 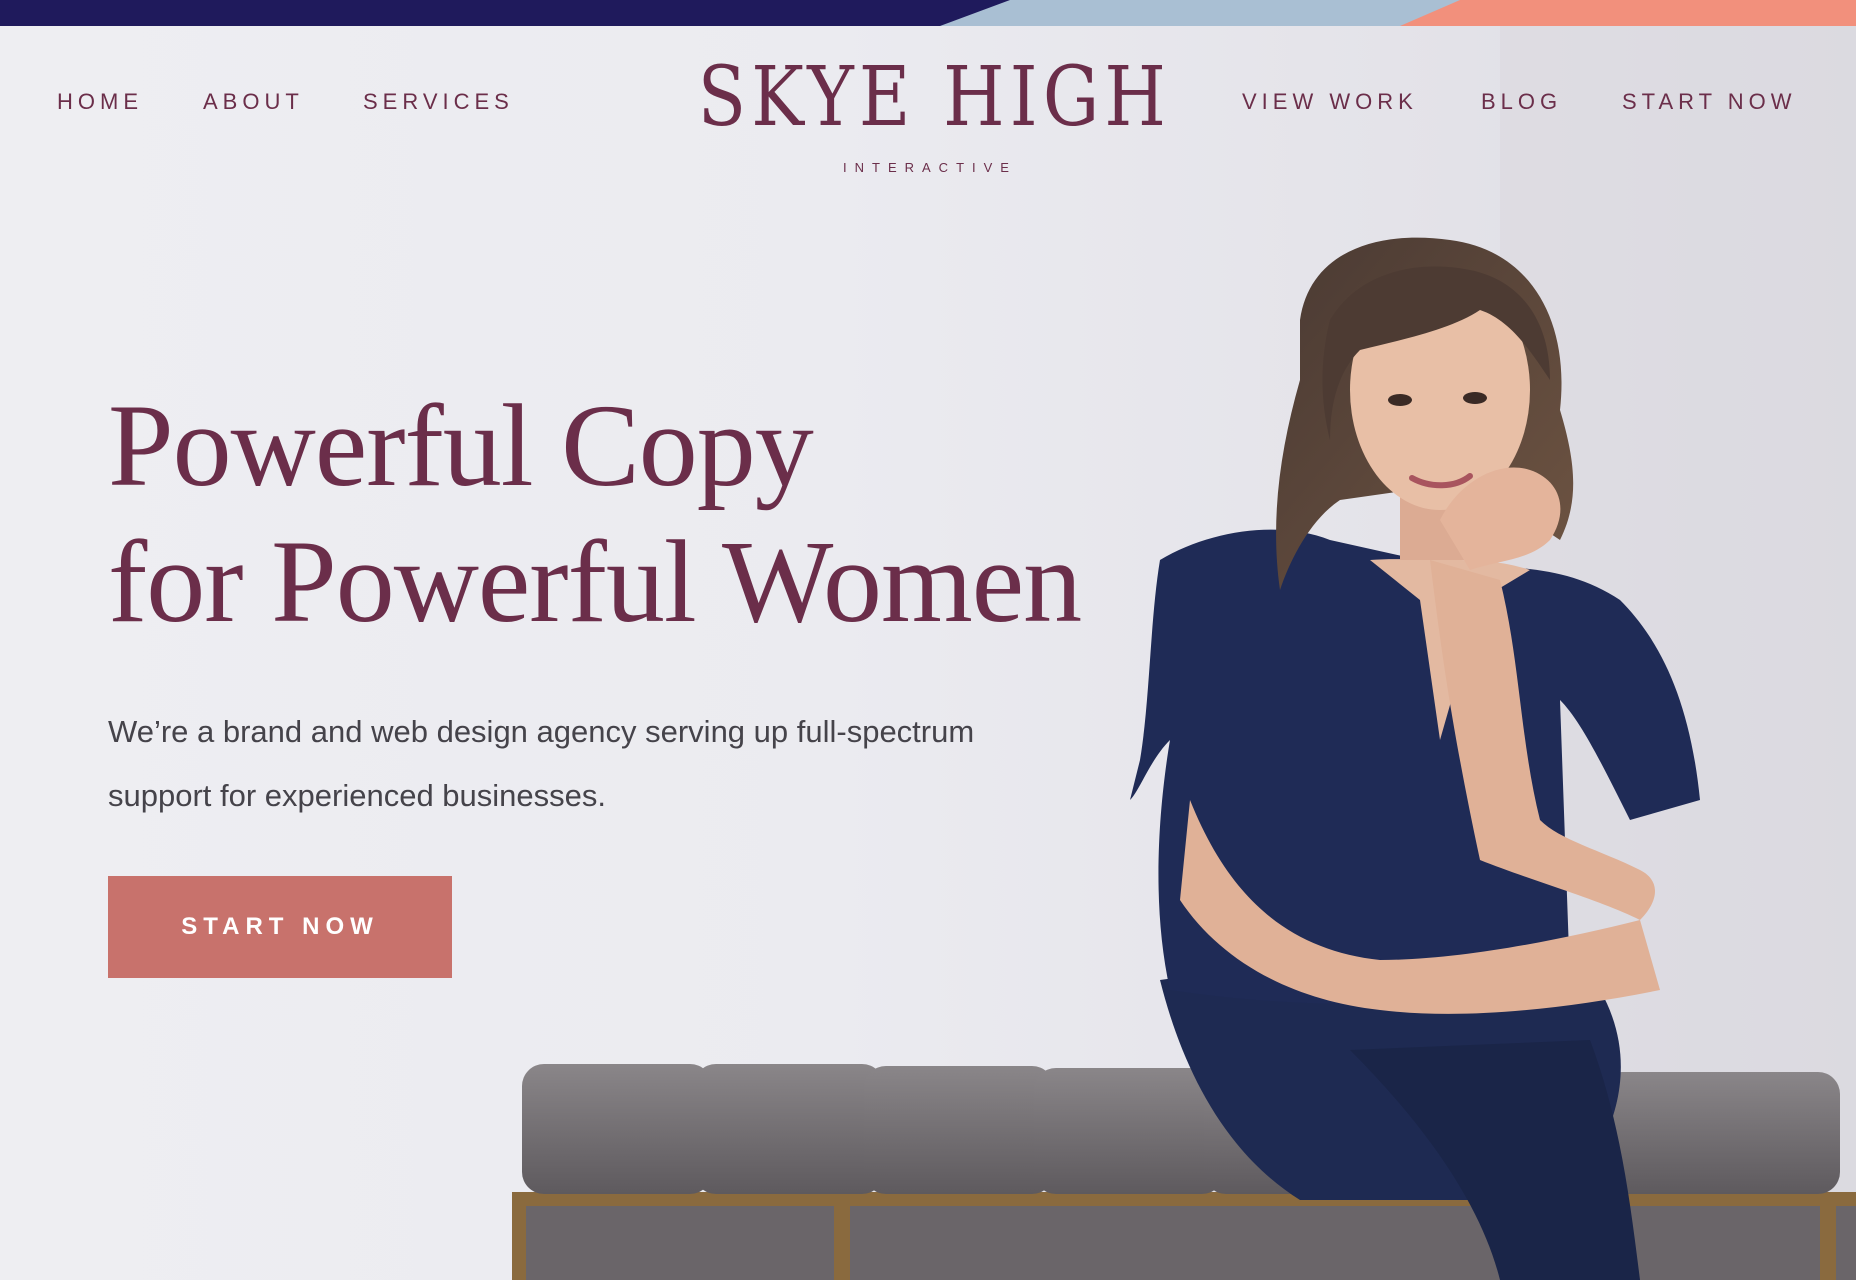 I want to click on top-color-strip, so click(x=928, y=13).